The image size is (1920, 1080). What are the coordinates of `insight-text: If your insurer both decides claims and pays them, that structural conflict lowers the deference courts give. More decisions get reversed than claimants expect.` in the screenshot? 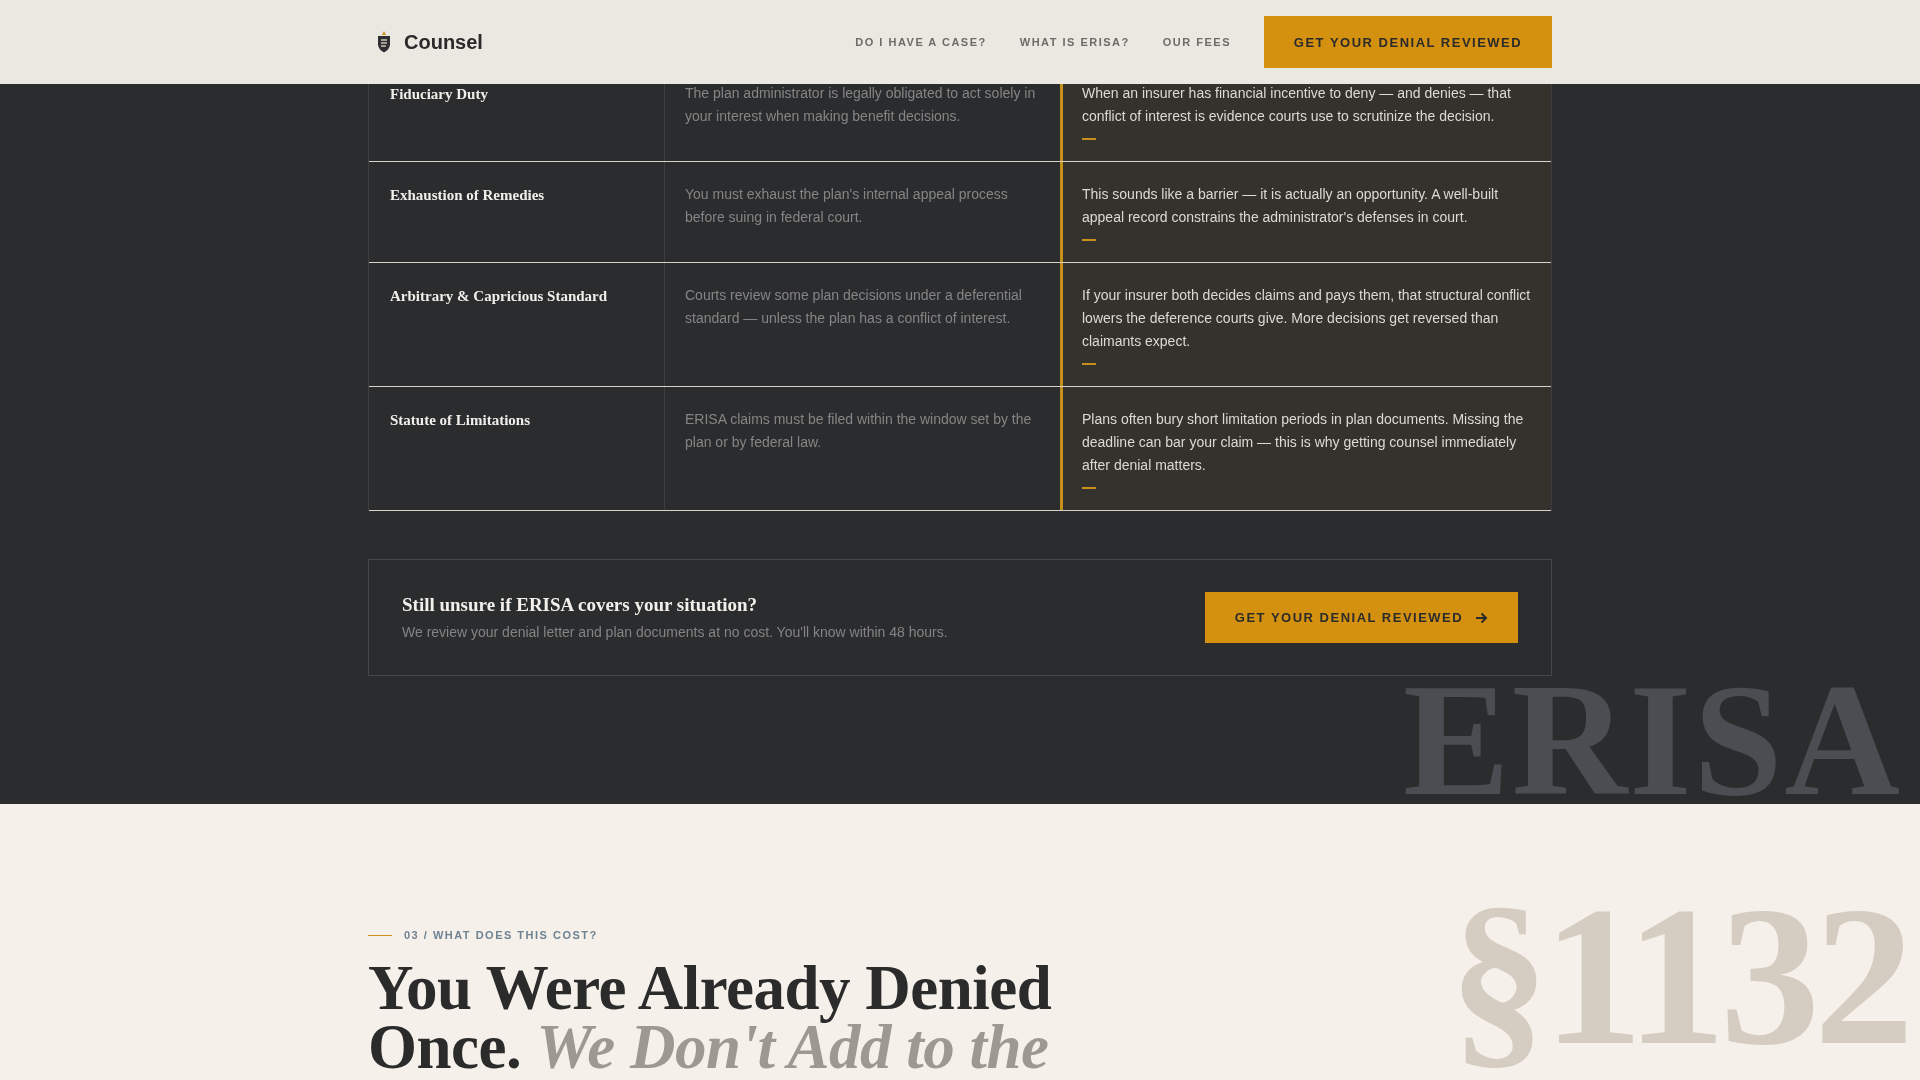 It's located at (1306, 318).